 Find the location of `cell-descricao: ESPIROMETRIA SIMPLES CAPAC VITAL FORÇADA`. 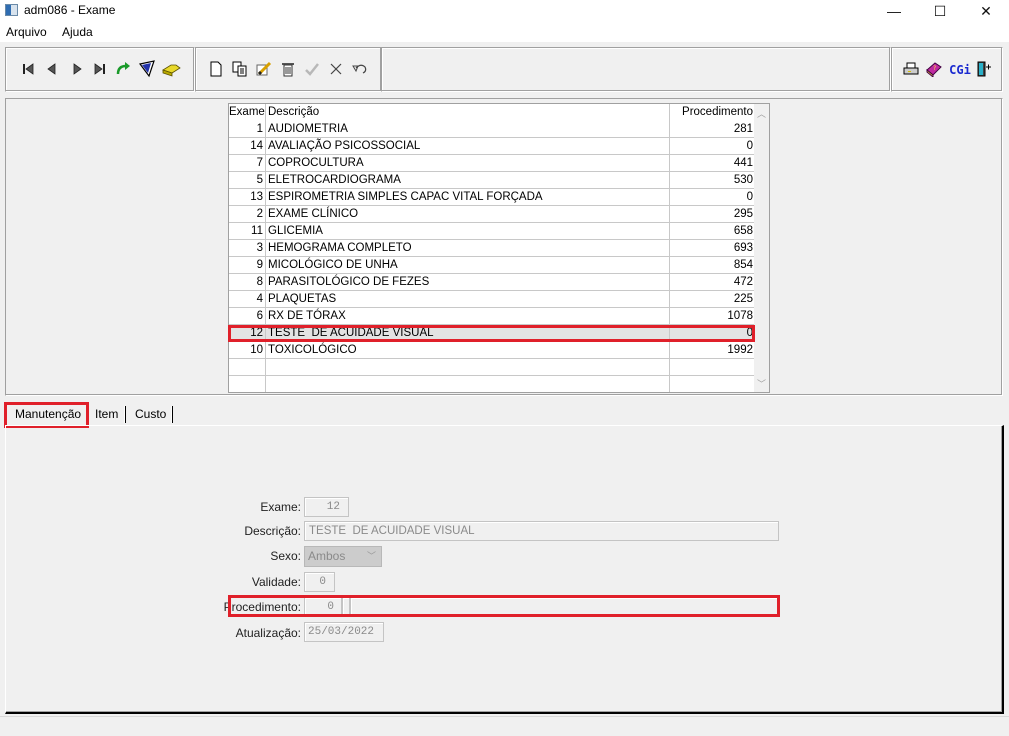

cell-descricao: ESPIROMETRIA SIMPLES CAPAC VITAL FORÇADA is located at coordinates (468, 197).